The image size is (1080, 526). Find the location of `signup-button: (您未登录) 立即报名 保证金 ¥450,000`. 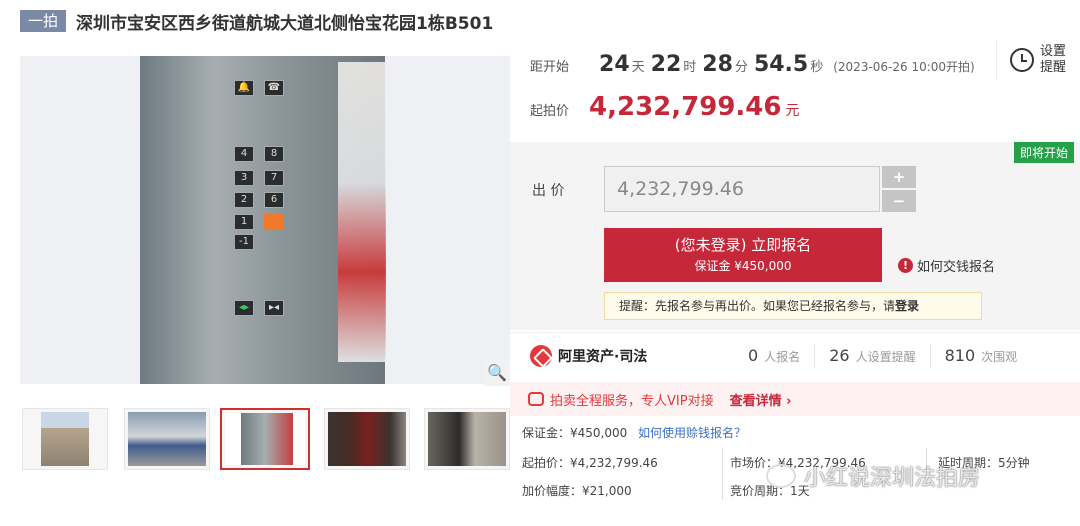

signup-button: (您未登录) 立即报名 保证金 ¥450,000 is located at coordinates (743, 255).